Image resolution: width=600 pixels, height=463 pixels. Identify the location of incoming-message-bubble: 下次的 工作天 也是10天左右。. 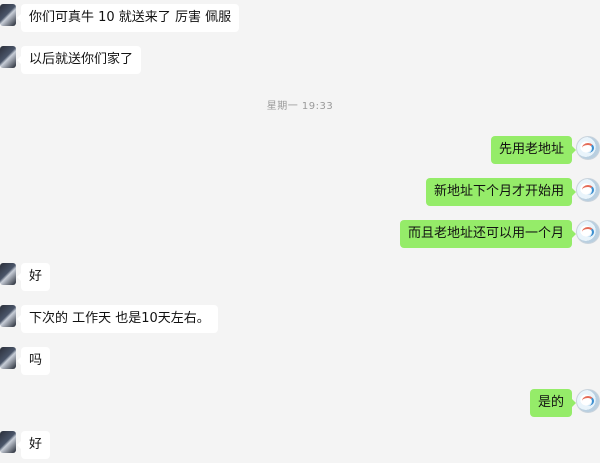
(117, 319).